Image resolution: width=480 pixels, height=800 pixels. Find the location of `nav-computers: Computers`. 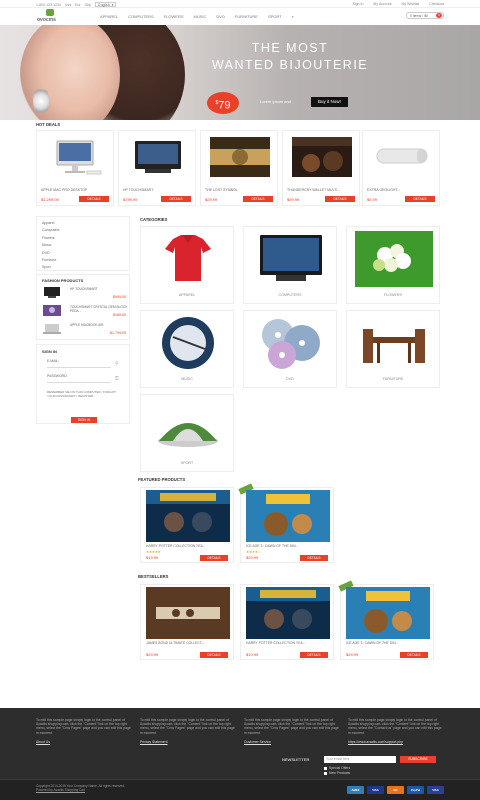

nav-computers: Computers is located at coordinates (141, 16).